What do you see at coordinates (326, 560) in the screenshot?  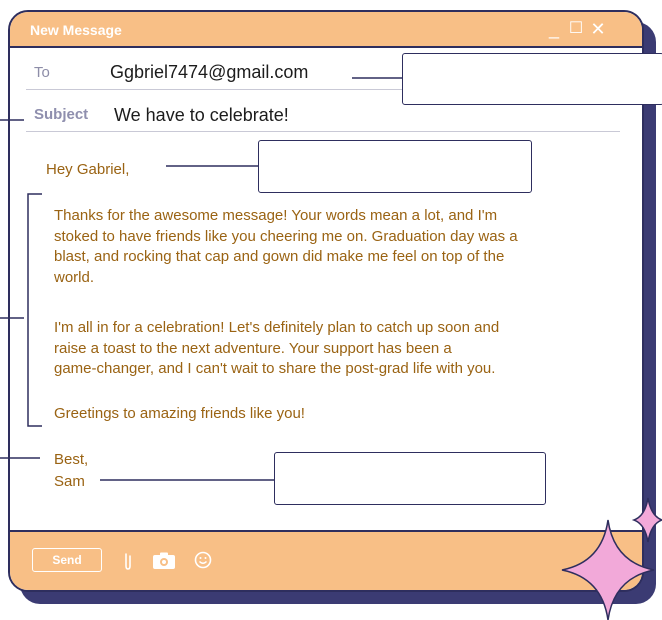 I see `footer-toolbar: Send` at bounding box center [326, 560].